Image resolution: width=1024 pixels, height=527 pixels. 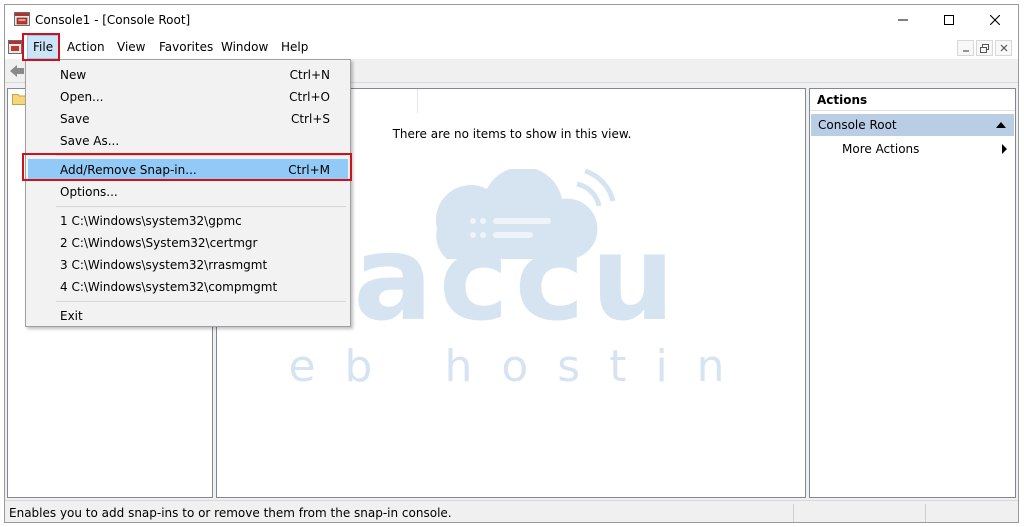 What do you see at coordinates (517, 365) in the screenshot?
I see `watermark-tagline: web hosting` at bounding box center [517, 365].